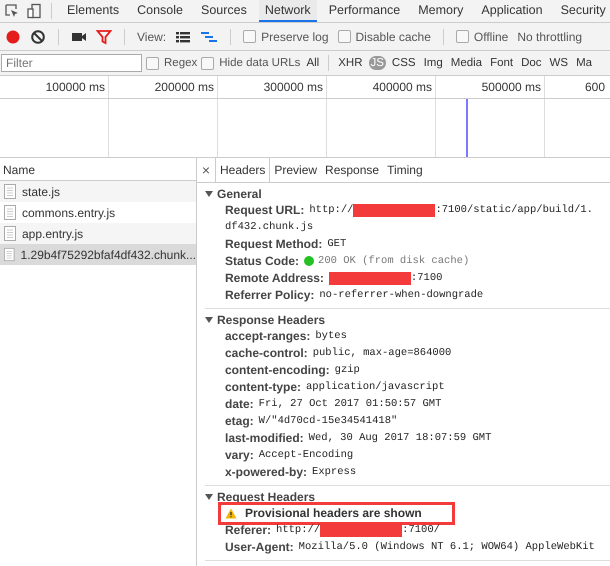 The width and height of the screenshot is (610, 566). Describe the element at coordinates (394, 261) in the screenshot. I see `header-value: 200 OK (from disk cache)` at that location.